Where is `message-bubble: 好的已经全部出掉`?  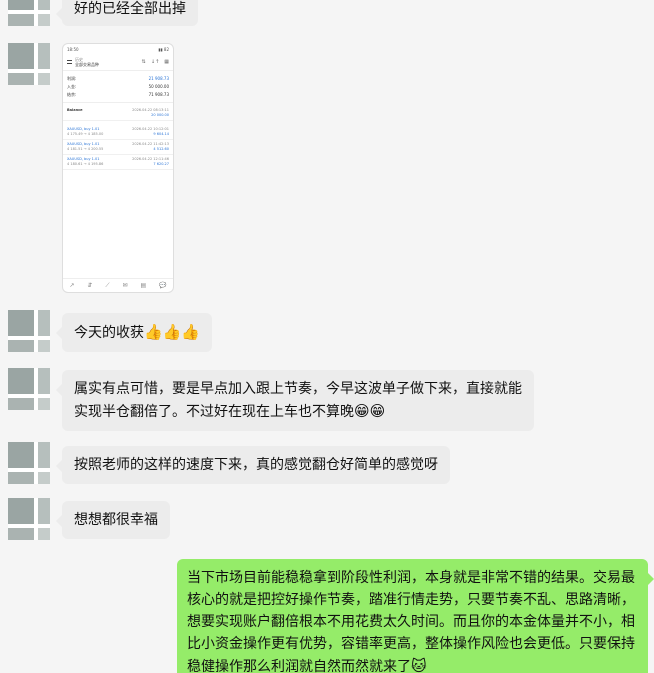 message-bubble: 好的已经全部出掉 is located at coordinates (127, 13).